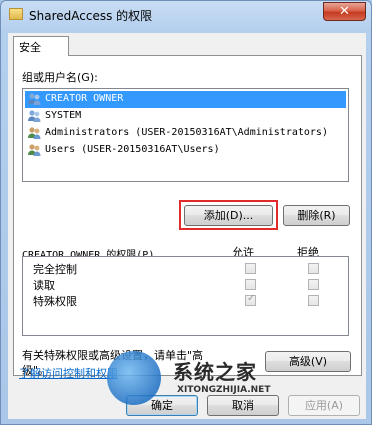  I want to click on watermark-url: XITONGZHIJIA.NET, so click(224, 390).